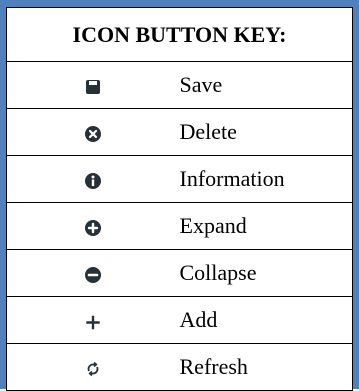 The image size is (359, 391). Describe the element at coordinates (266, 226) in the screenshot. I see `key-label-expand: Expand` at that location.